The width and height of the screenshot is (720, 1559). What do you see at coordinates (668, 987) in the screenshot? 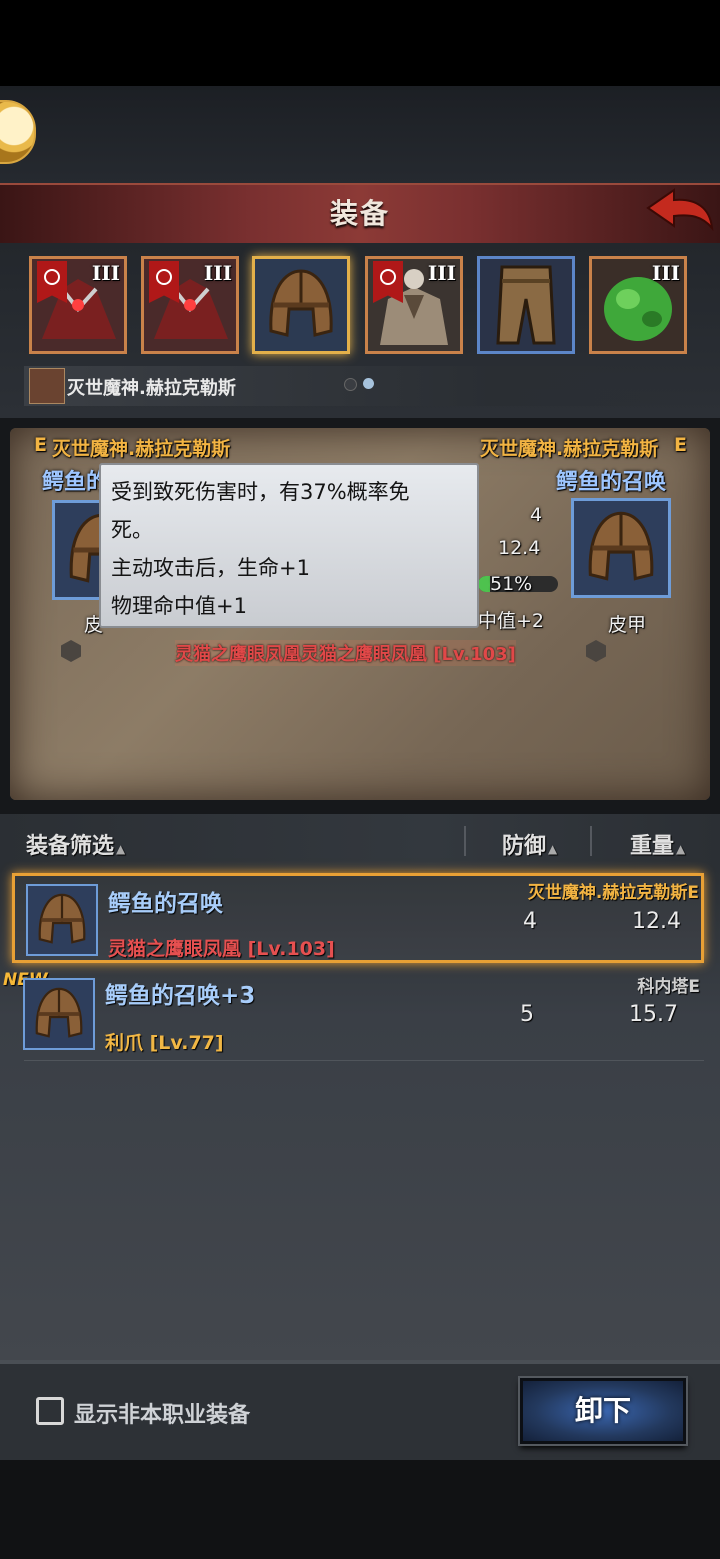
I see `item-owner: 科内塔E` at bounding box center [668, 987].